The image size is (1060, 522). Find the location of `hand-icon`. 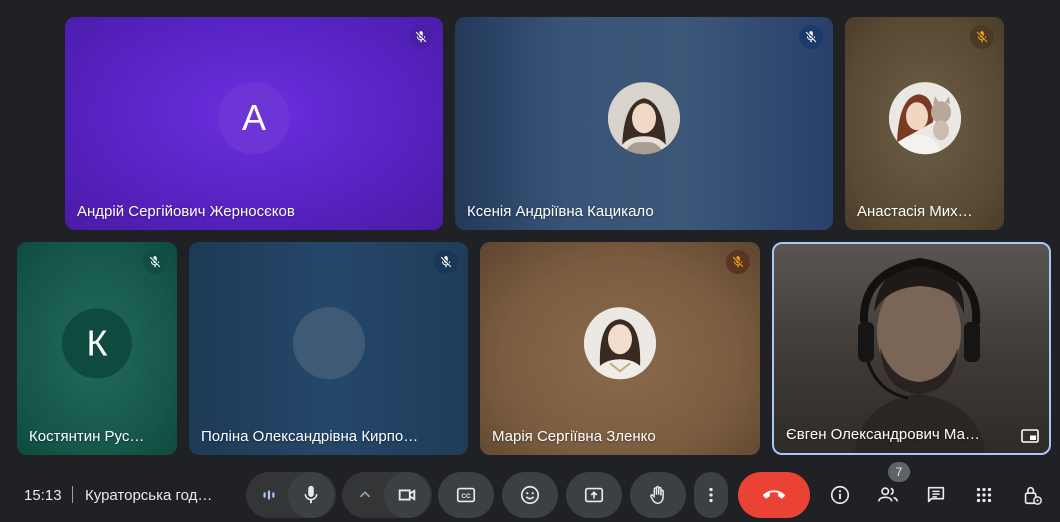

hand-icon is located at coordinates (657, 494).